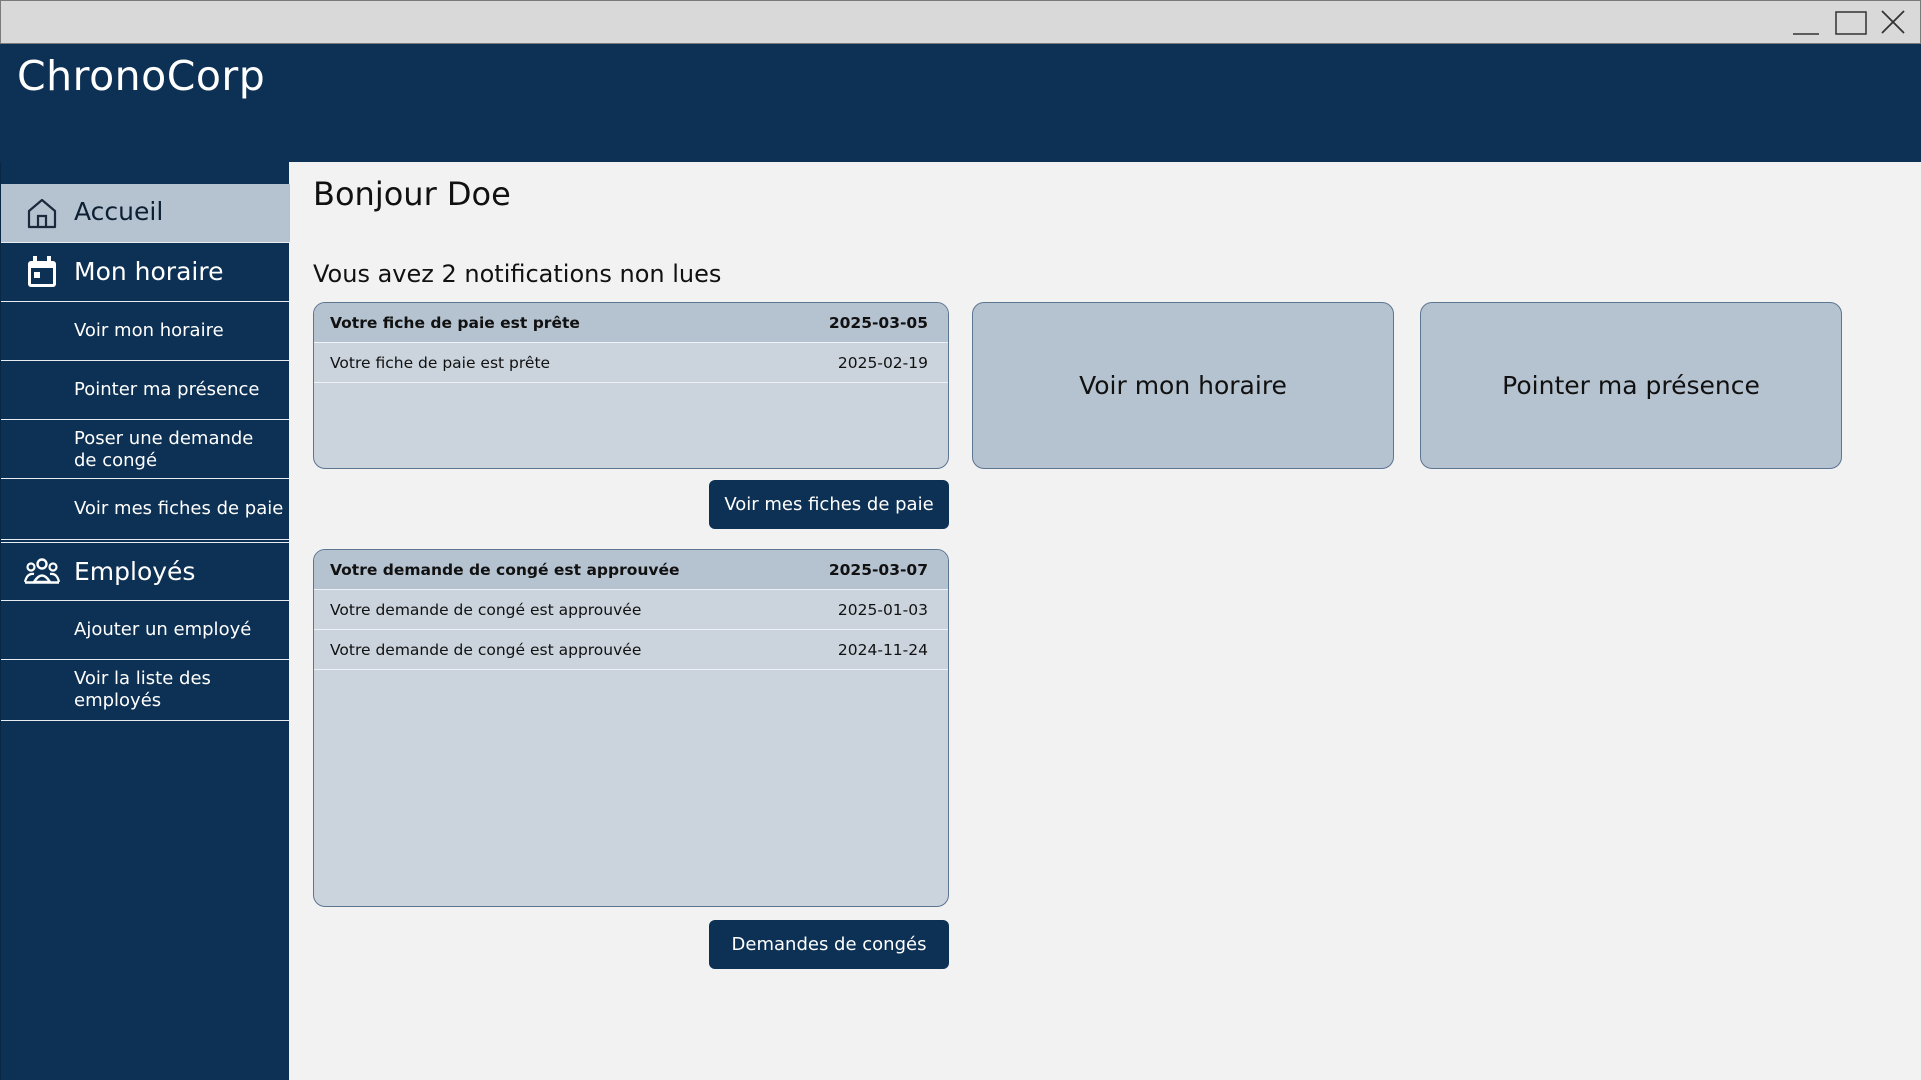 This screenshot has width=1921, height=1080. I want to click on app-header: ChronoCorp, so click(960, 103).